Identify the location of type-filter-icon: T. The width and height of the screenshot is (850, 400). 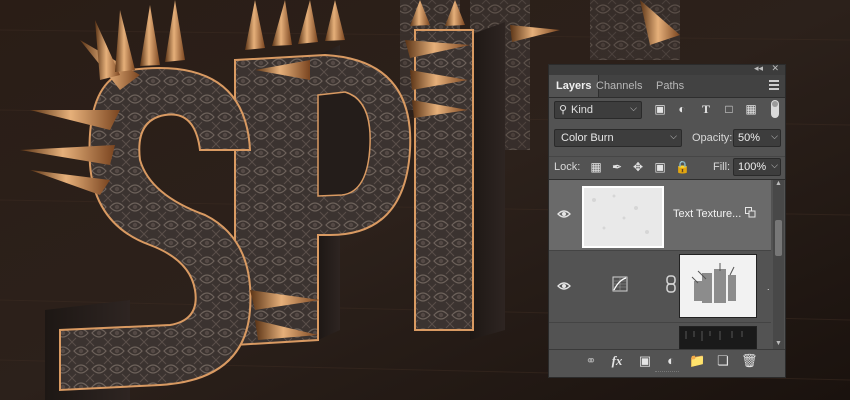
(706, 109).